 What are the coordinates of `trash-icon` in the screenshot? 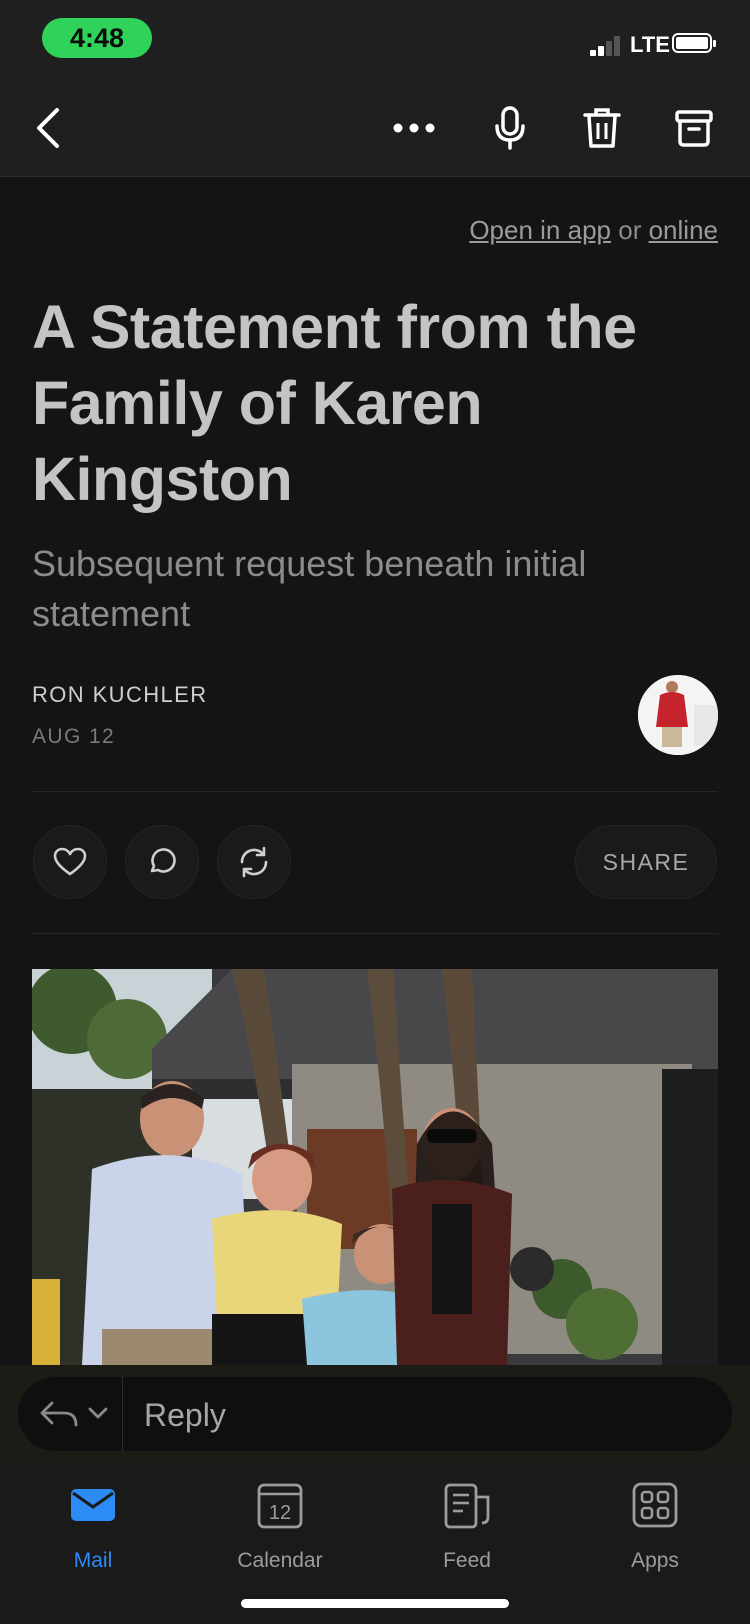 It's located at (602, 128).